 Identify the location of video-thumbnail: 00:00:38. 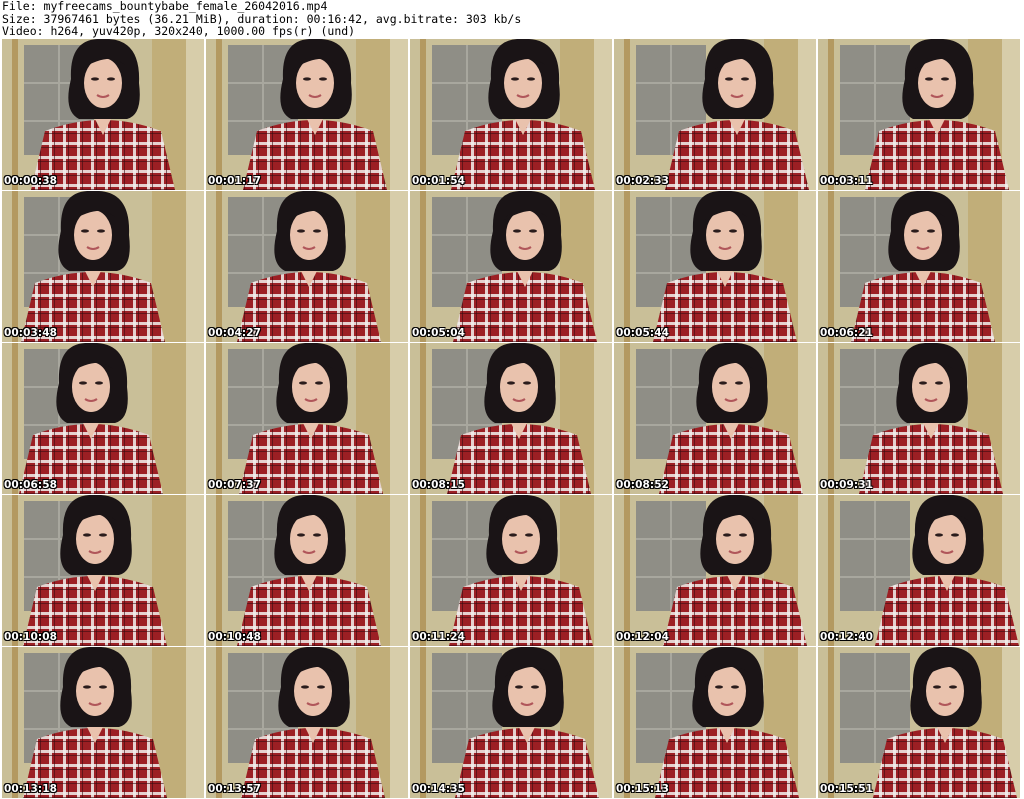
(103, 114).